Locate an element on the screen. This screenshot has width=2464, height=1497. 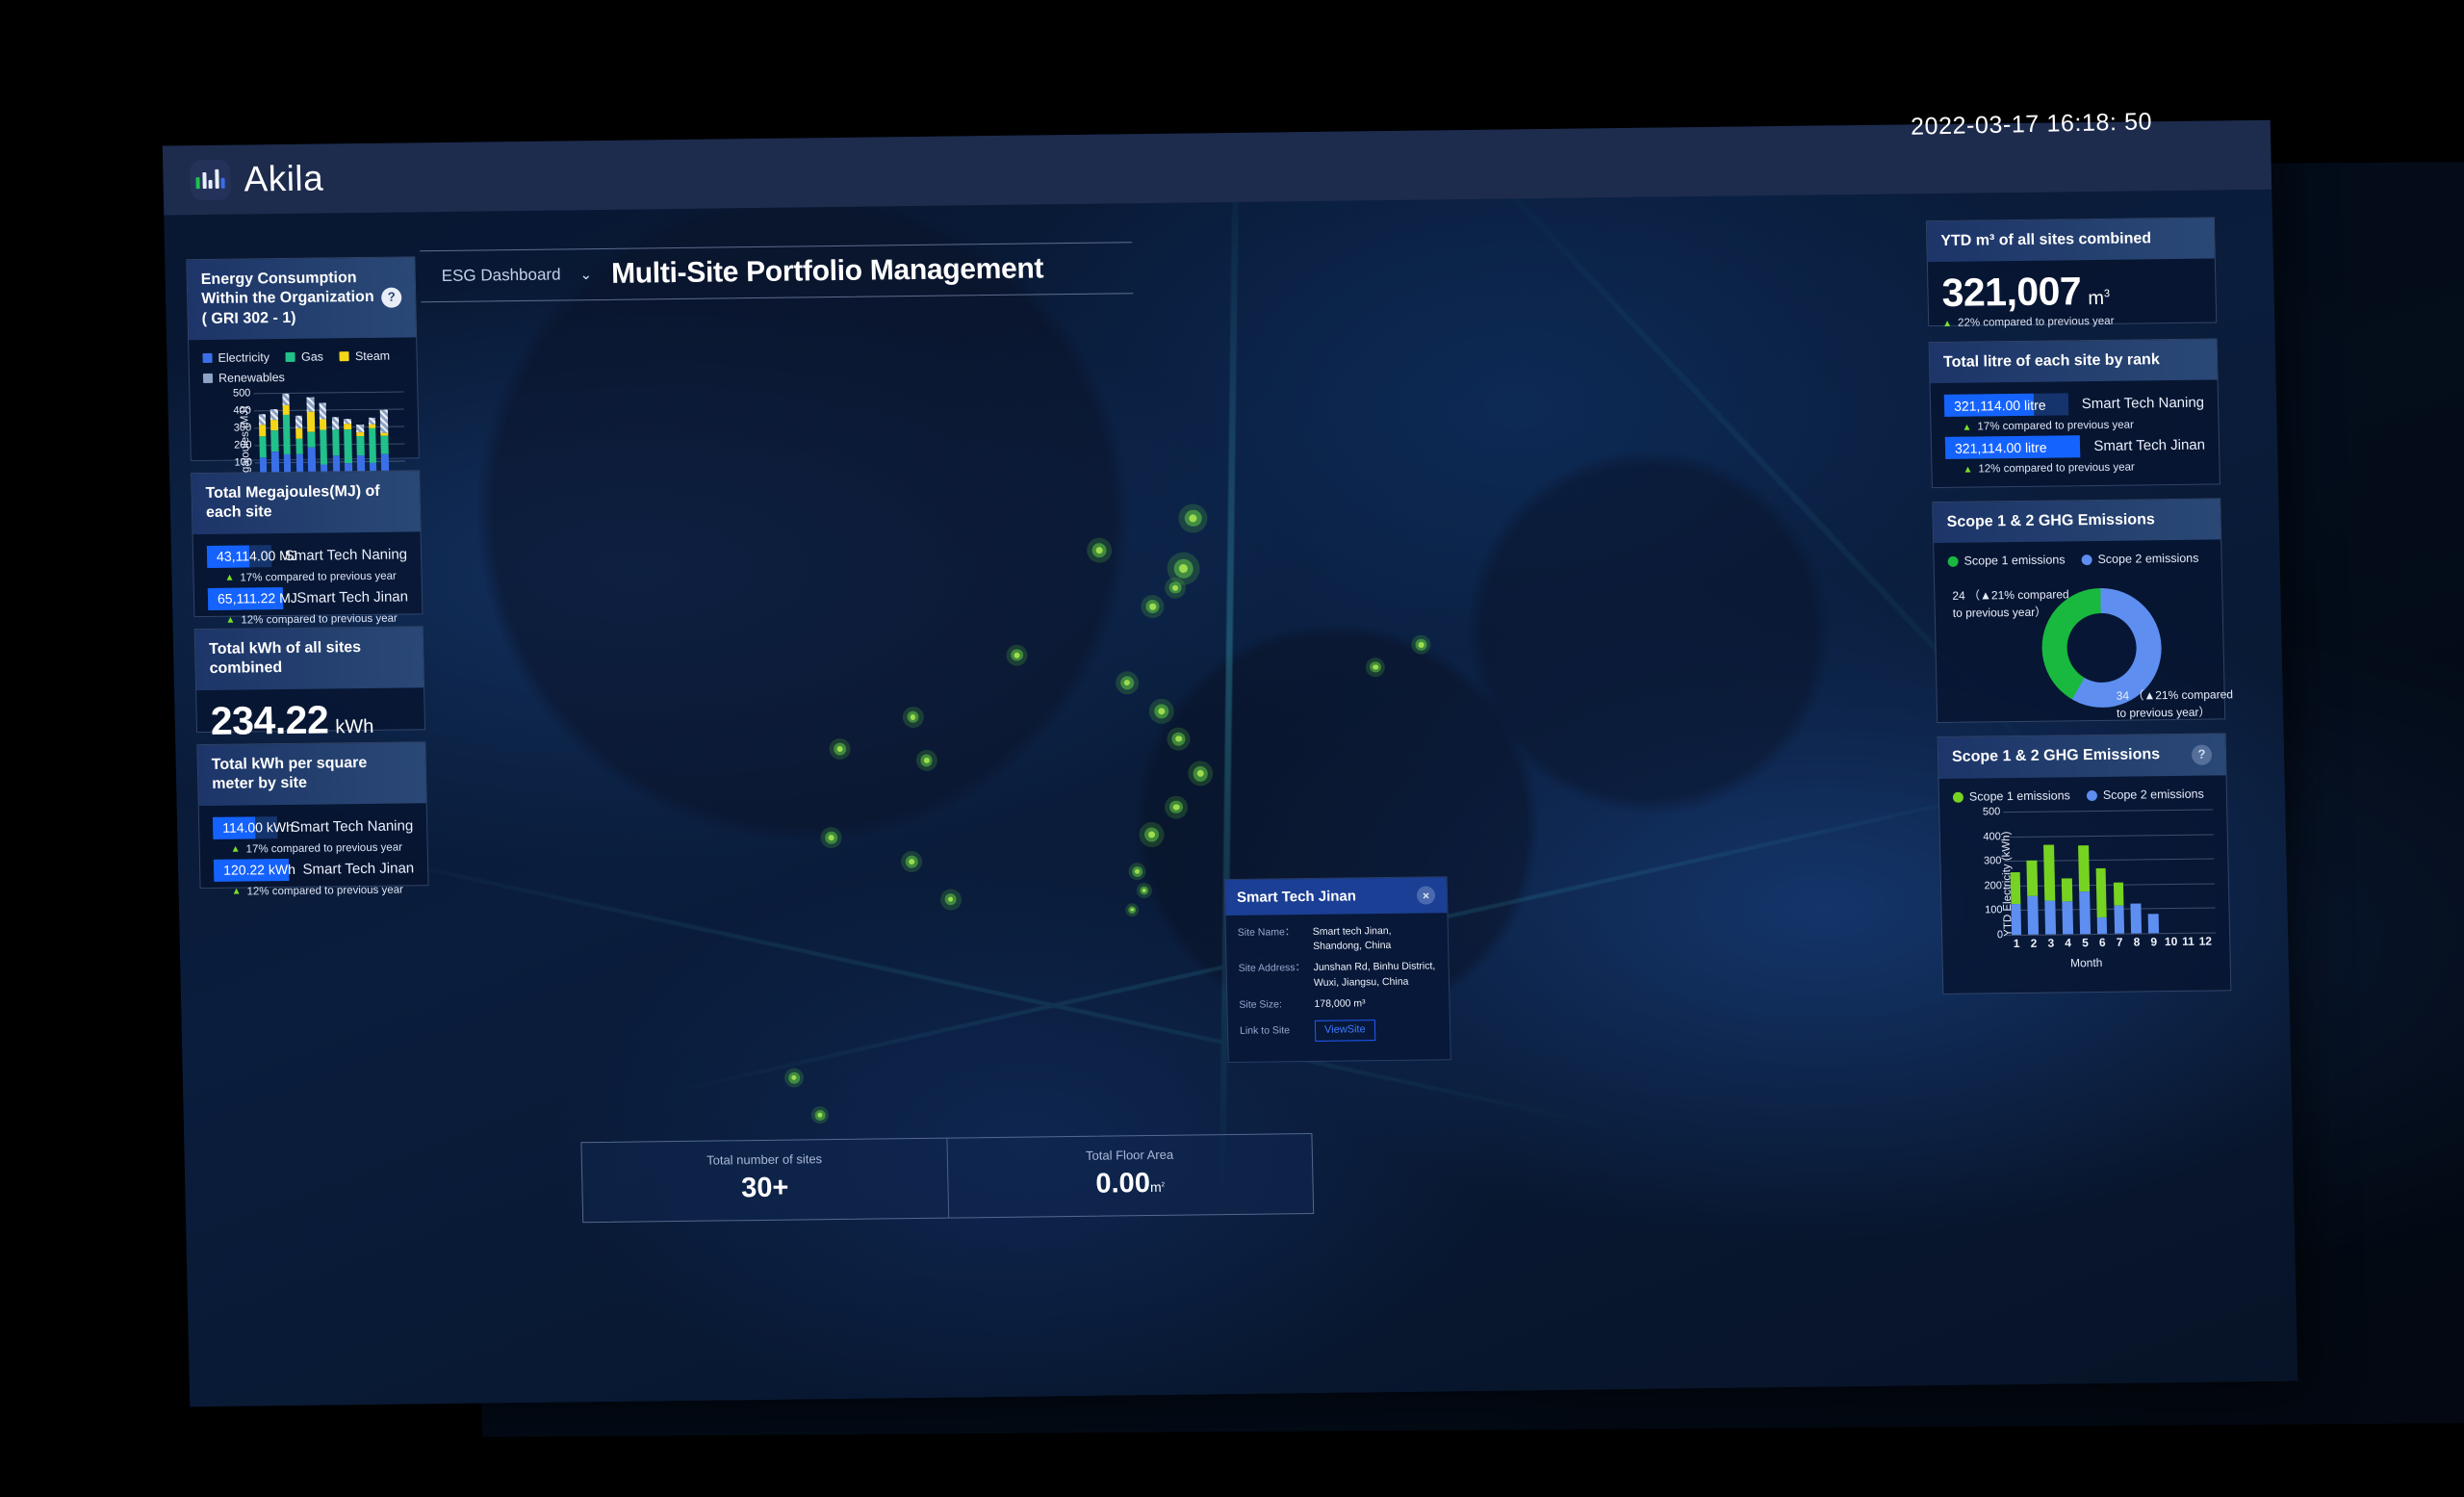
card-title: Total Megajoules(MJ) of each site is located at coordinates (292, 502).